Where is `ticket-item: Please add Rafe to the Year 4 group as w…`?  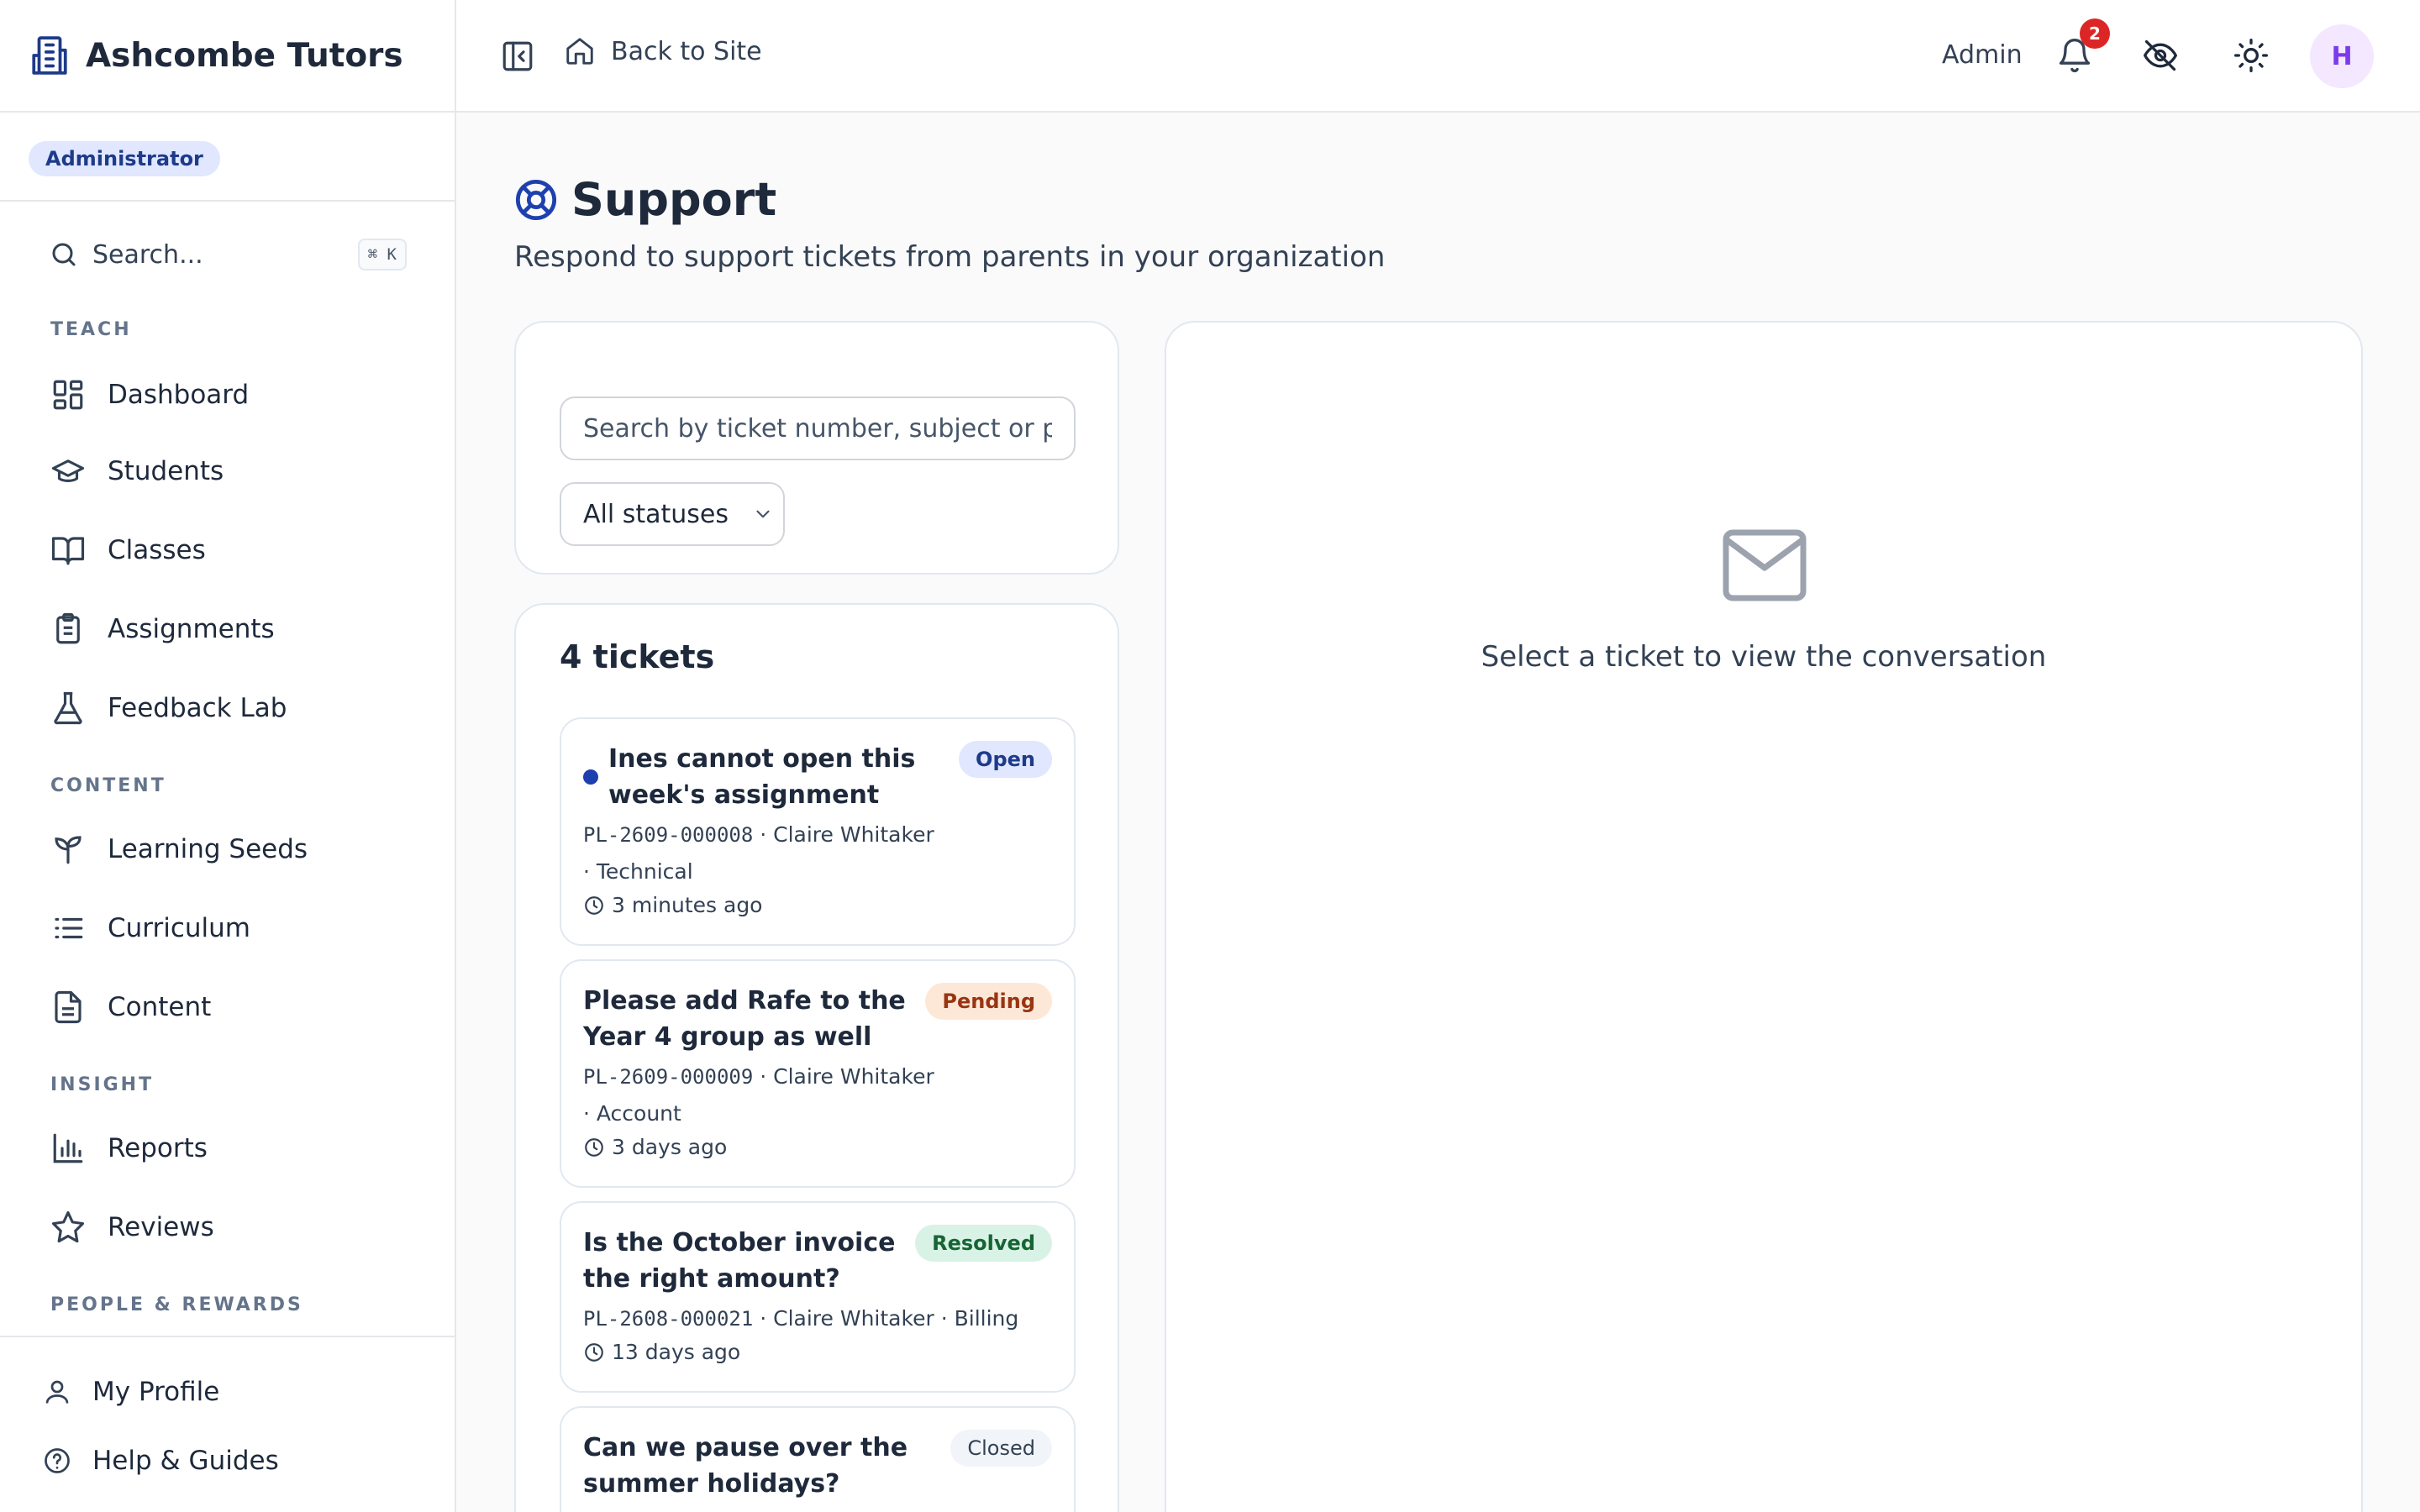 ticket-item: Please add Rafe to the Year 4 group as w… is located at coordinates (818, 1073).